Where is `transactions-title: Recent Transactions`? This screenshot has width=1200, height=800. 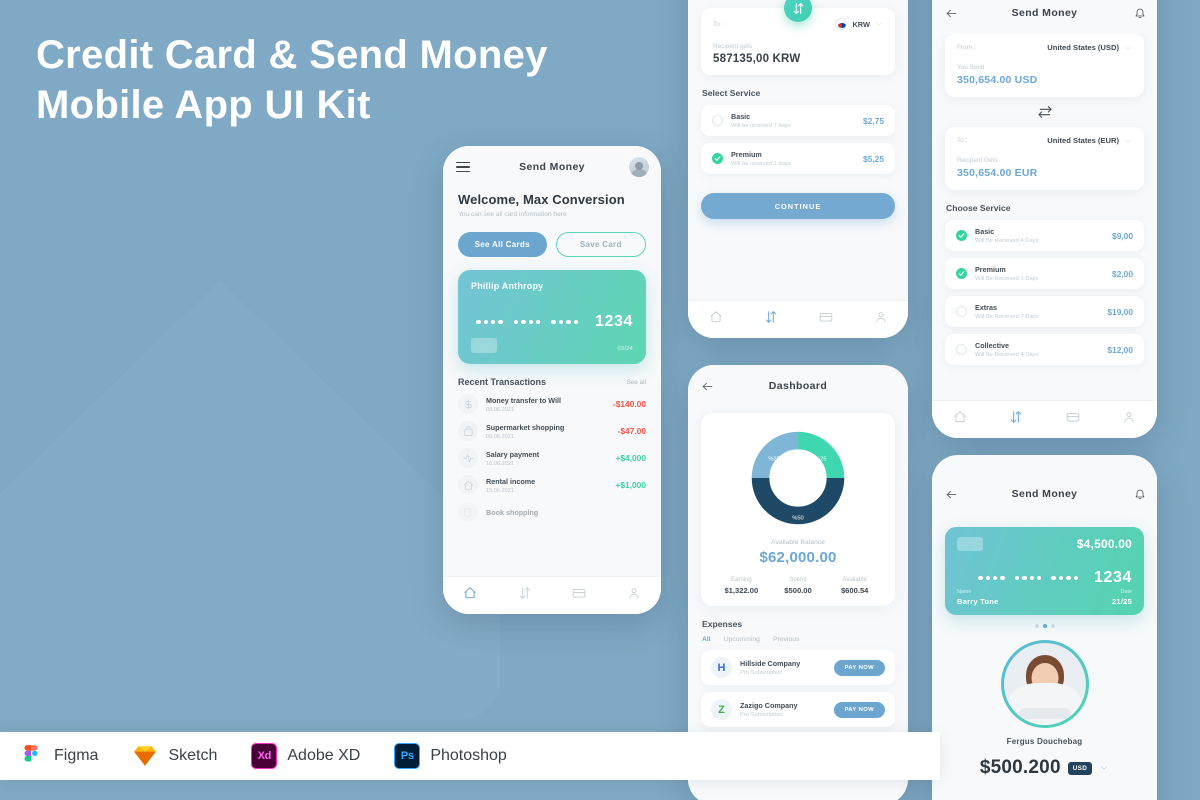
transactions-title: Recent Transactions is located at coordinates (502, 382).